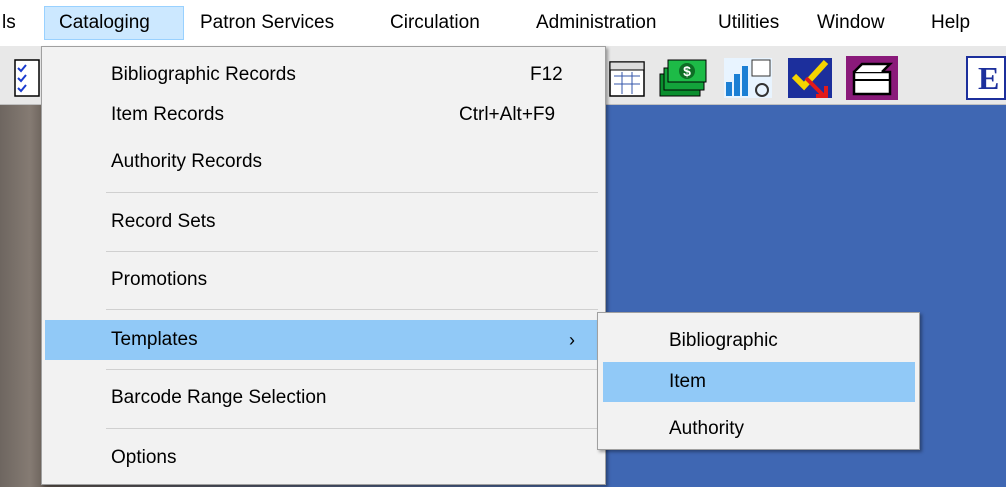 This screenshot has width=1006, height=487. I want to click on submenu-item-item: Item, so click(759, 382).